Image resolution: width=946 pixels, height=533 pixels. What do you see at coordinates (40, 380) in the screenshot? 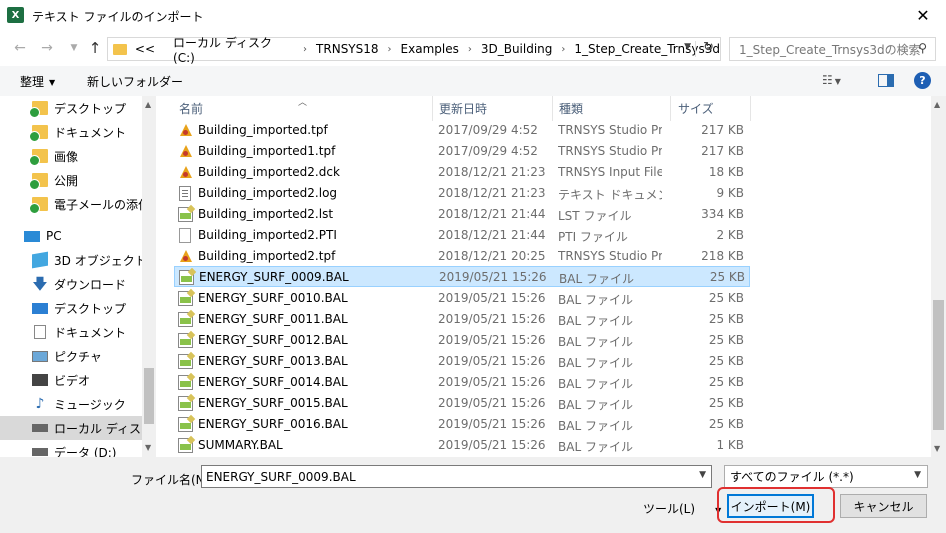
I see `video-icon` at bounding box center [40, 380].